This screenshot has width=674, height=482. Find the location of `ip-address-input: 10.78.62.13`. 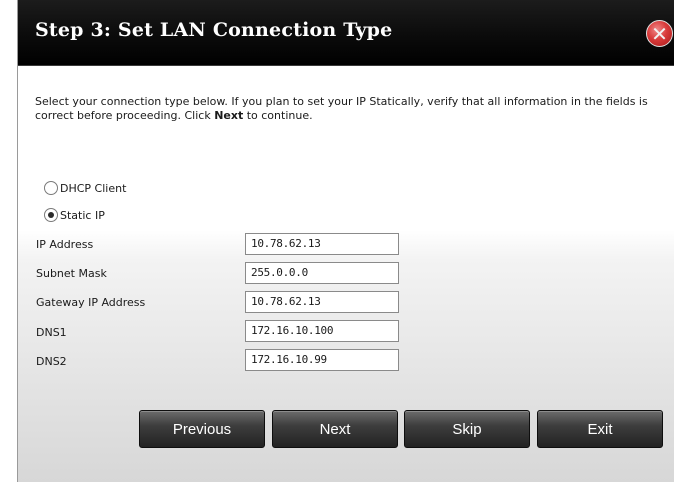

ip-address-input: 10.78.62.13 is located at coordinates (322, 244).